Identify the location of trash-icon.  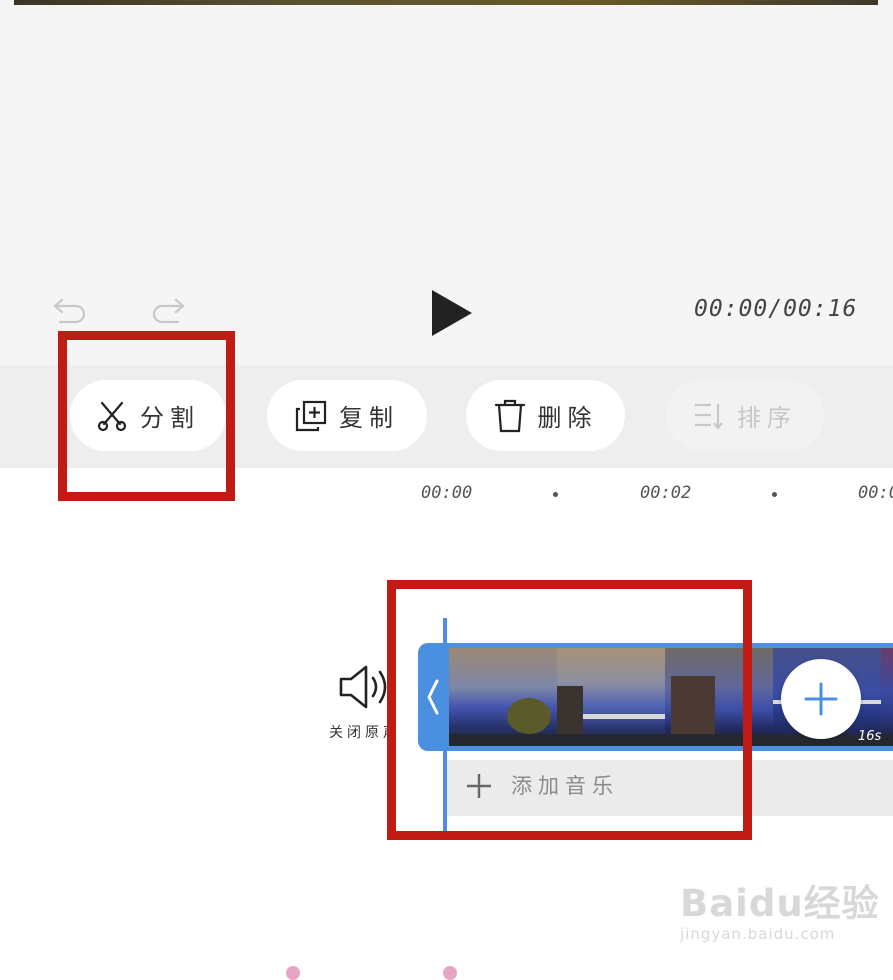
(509, 415).